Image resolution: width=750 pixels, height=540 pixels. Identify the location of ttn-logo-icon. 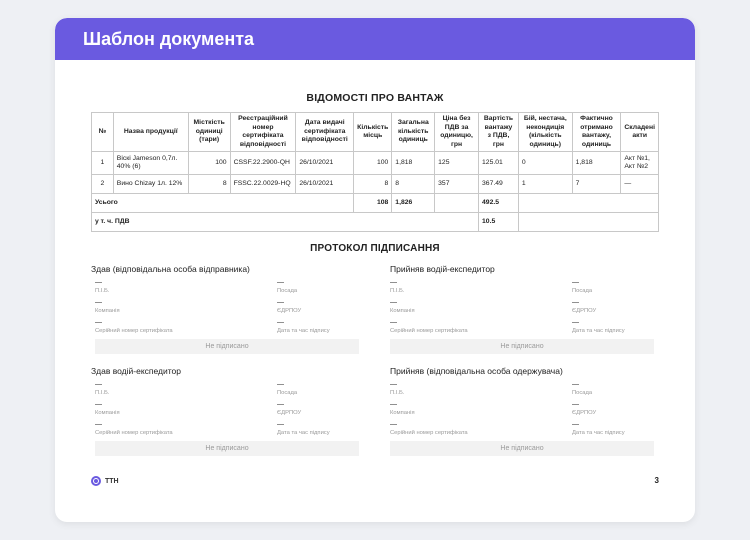
(96, 481).